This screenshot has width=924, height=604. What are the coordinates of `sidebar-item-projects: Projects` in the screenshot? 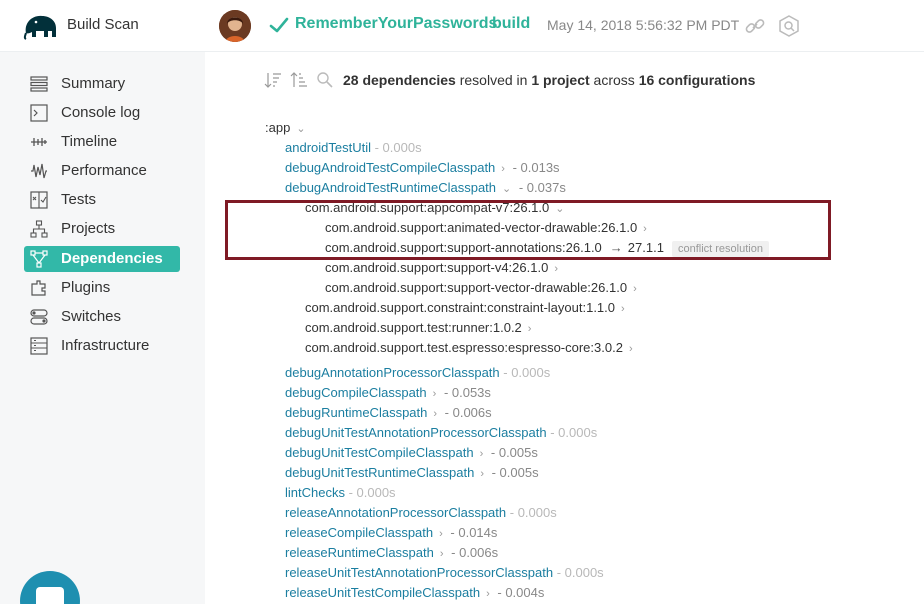 It's located at (102, 229).